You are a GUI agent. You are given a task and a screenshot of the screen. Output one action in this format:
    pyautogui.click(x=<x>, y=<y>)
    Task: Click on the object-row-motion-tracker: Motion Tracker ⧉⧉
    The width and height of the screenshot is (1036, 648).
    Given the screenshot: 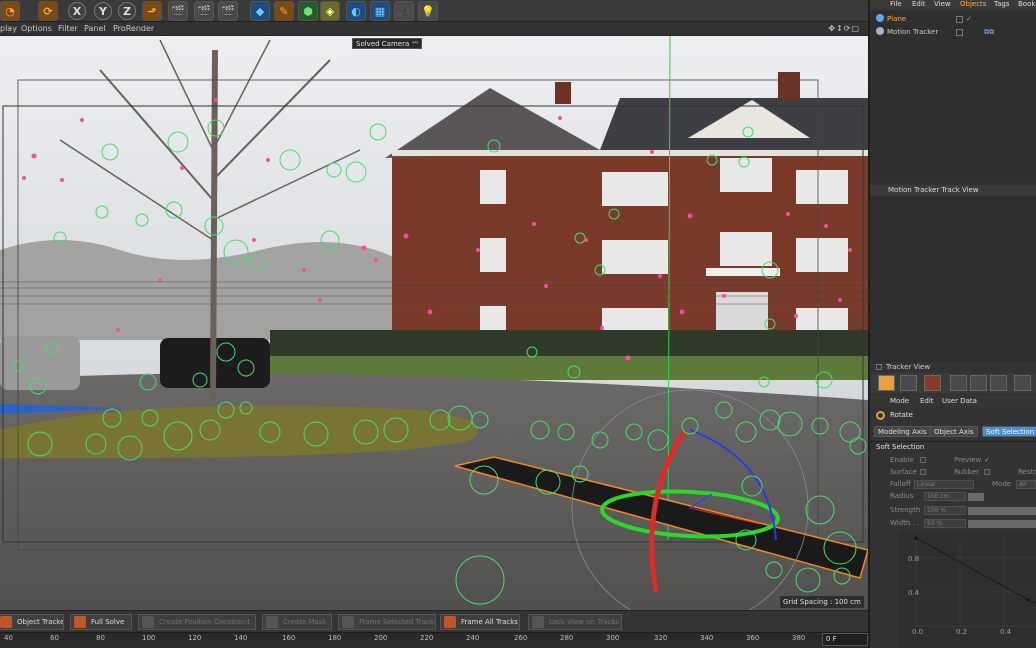 What is the action you would take?
    pyautogui.click(x=956, y=32)
    